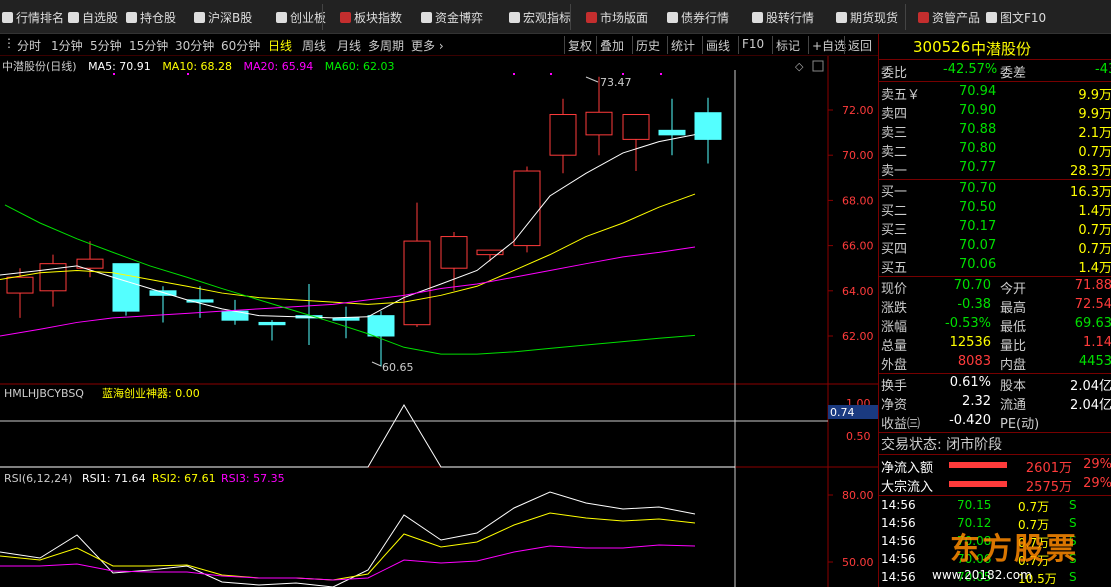  Describe the element at coordinates (1090, 405) in the screenshot. I see `fin-value: 2.04亿` at that location.